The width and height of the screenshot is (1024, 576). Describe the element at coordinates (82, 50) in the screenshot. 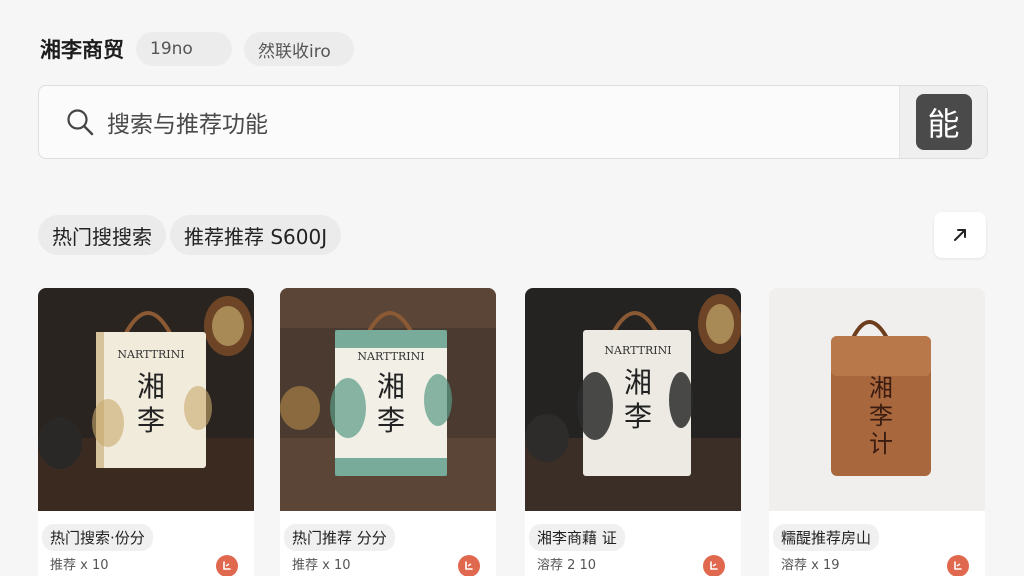

I see `brand-title: 湘李商贸` at that location.